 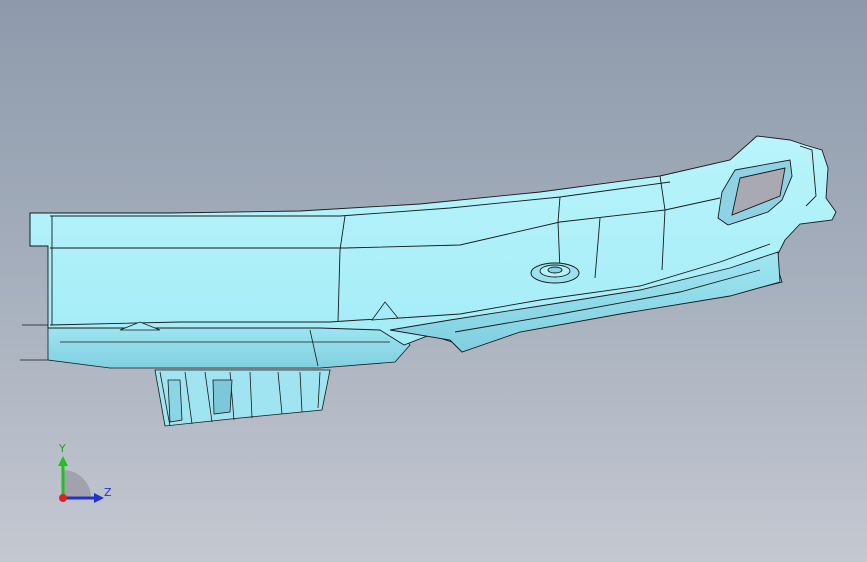 I want to click on z-axis-label: Z, so click(x=108, y=492).